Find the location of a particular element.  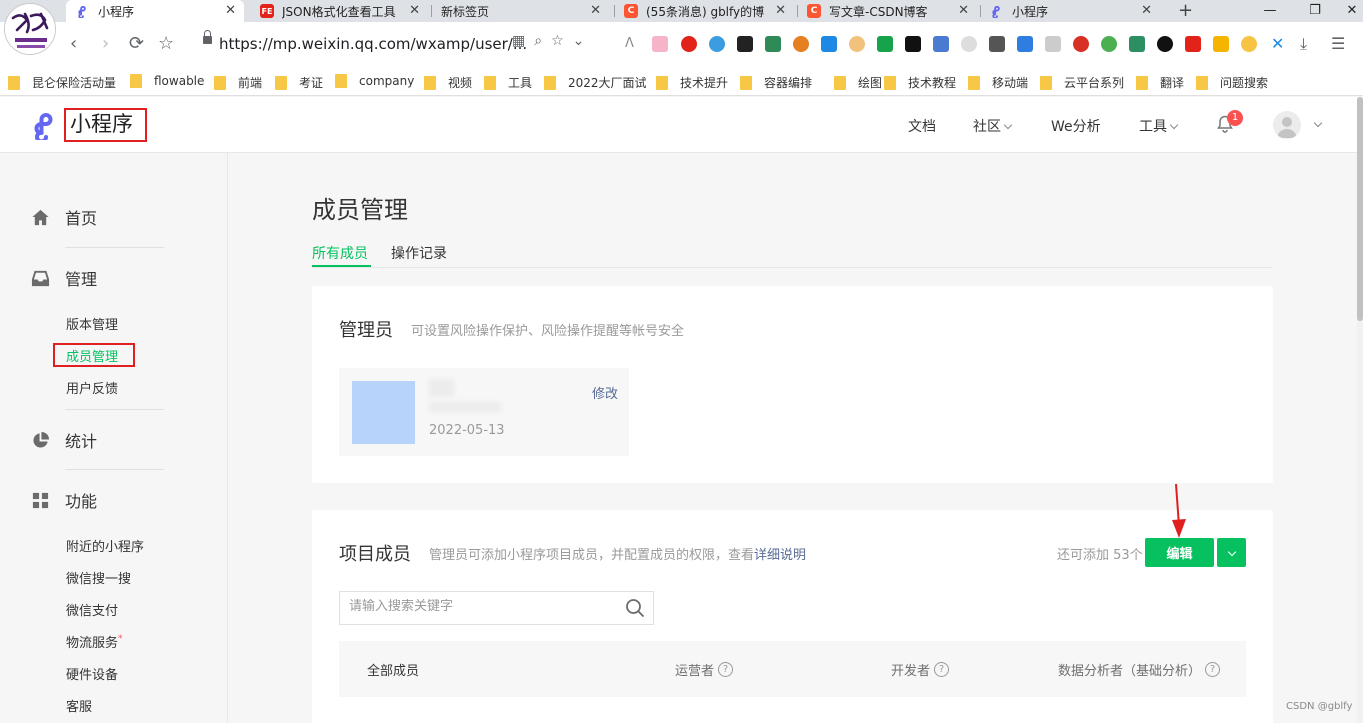

extension-infinity-icon is located at coordinates (1165, 44).